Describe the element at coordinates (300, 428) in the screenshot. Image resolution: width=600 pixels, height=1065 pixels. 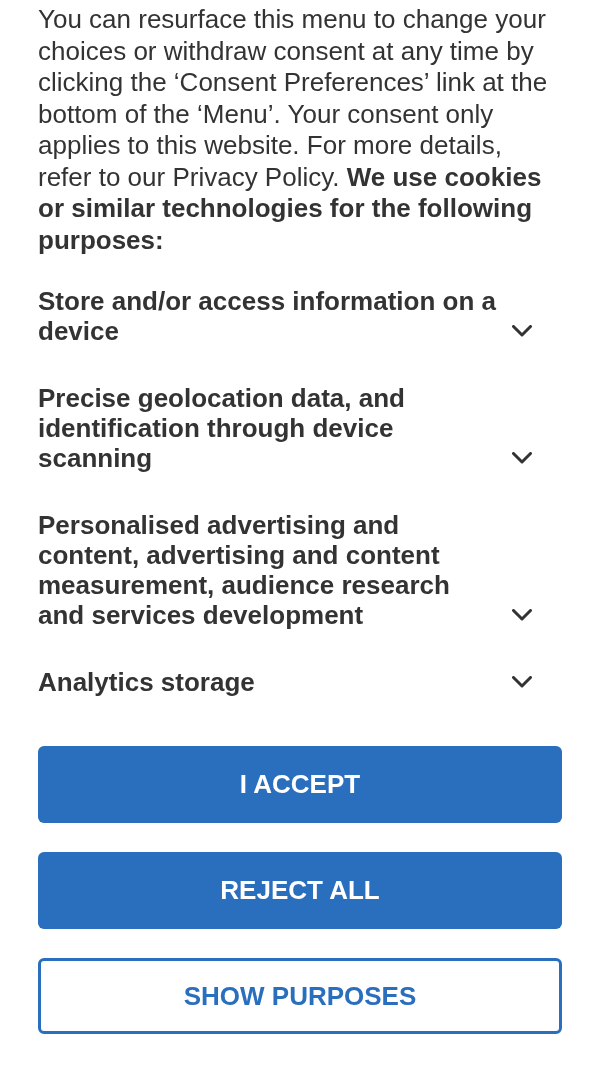
I see `purpose-toggle: Precise geolocation data, and identification through device scanning` at that location.